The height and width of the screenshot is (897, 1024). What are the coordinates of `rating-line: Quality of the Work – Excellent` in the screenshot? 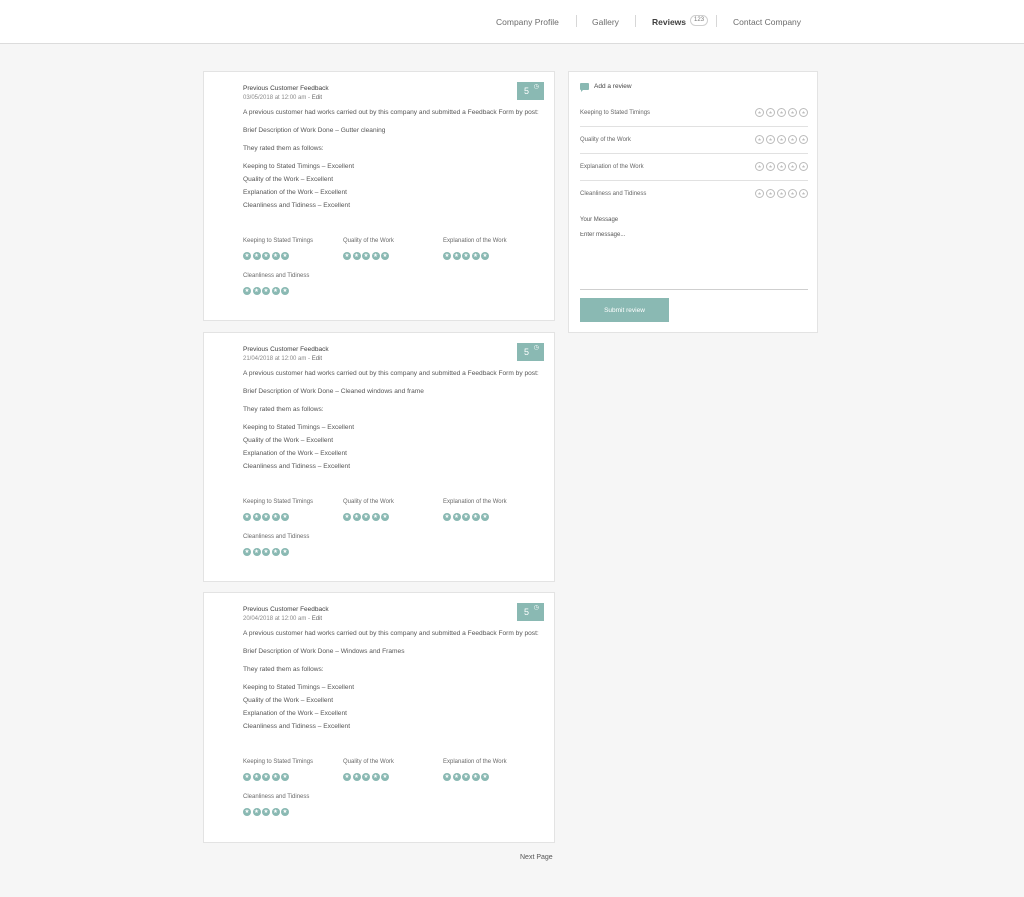 It's located at (288, 179).